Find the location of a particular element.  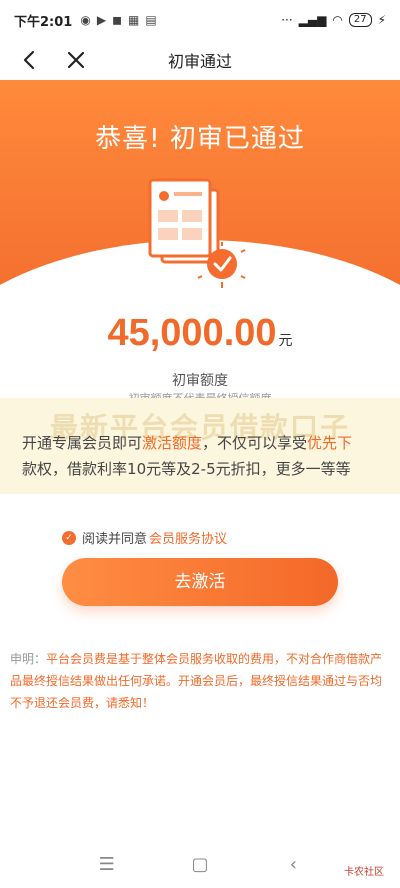

system-navigation-bar: ☰ ▢ ‹ is located at coordinates (200, 864).